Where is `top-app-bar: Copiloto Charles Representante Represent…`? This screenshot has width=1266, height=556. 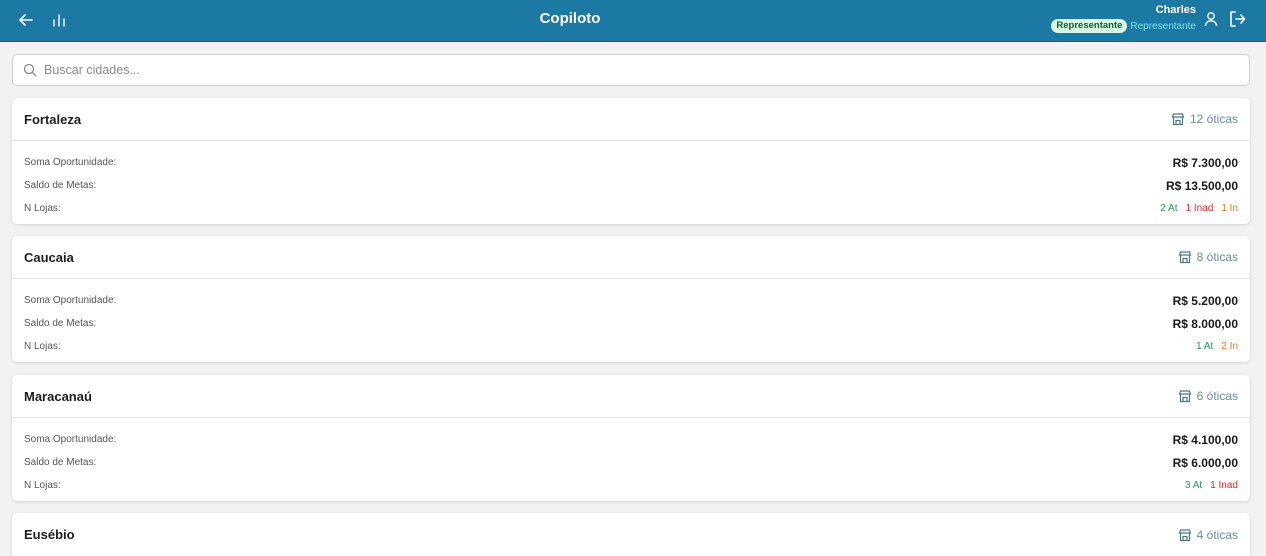 top-app-bar: Copiloto Charles Representante Represent… is located at coordinates (633, 21).